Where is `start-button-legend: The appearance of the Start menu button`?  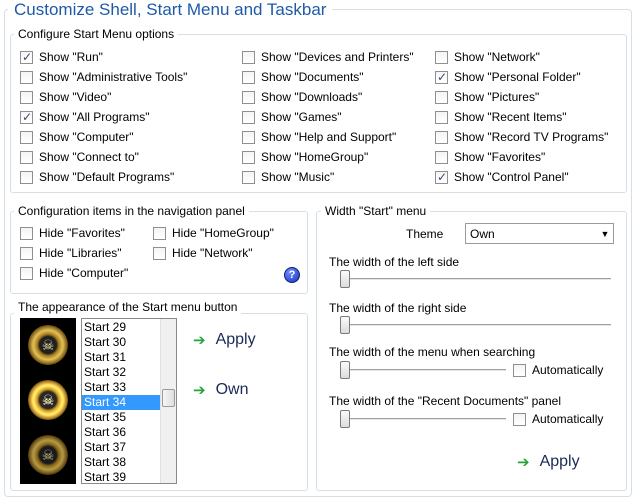
start-button-legend: The appearance of the Start menu button is located at coordinates (128, 307).